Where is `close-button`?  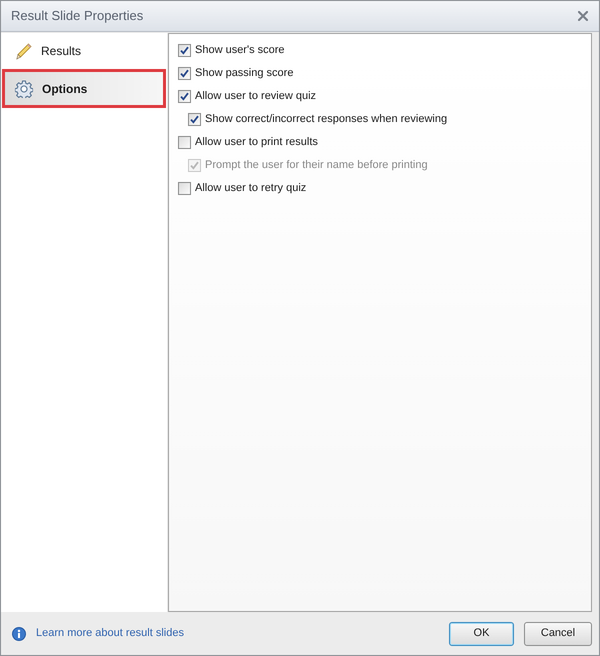
close-button is located at coordinates (583, 16).